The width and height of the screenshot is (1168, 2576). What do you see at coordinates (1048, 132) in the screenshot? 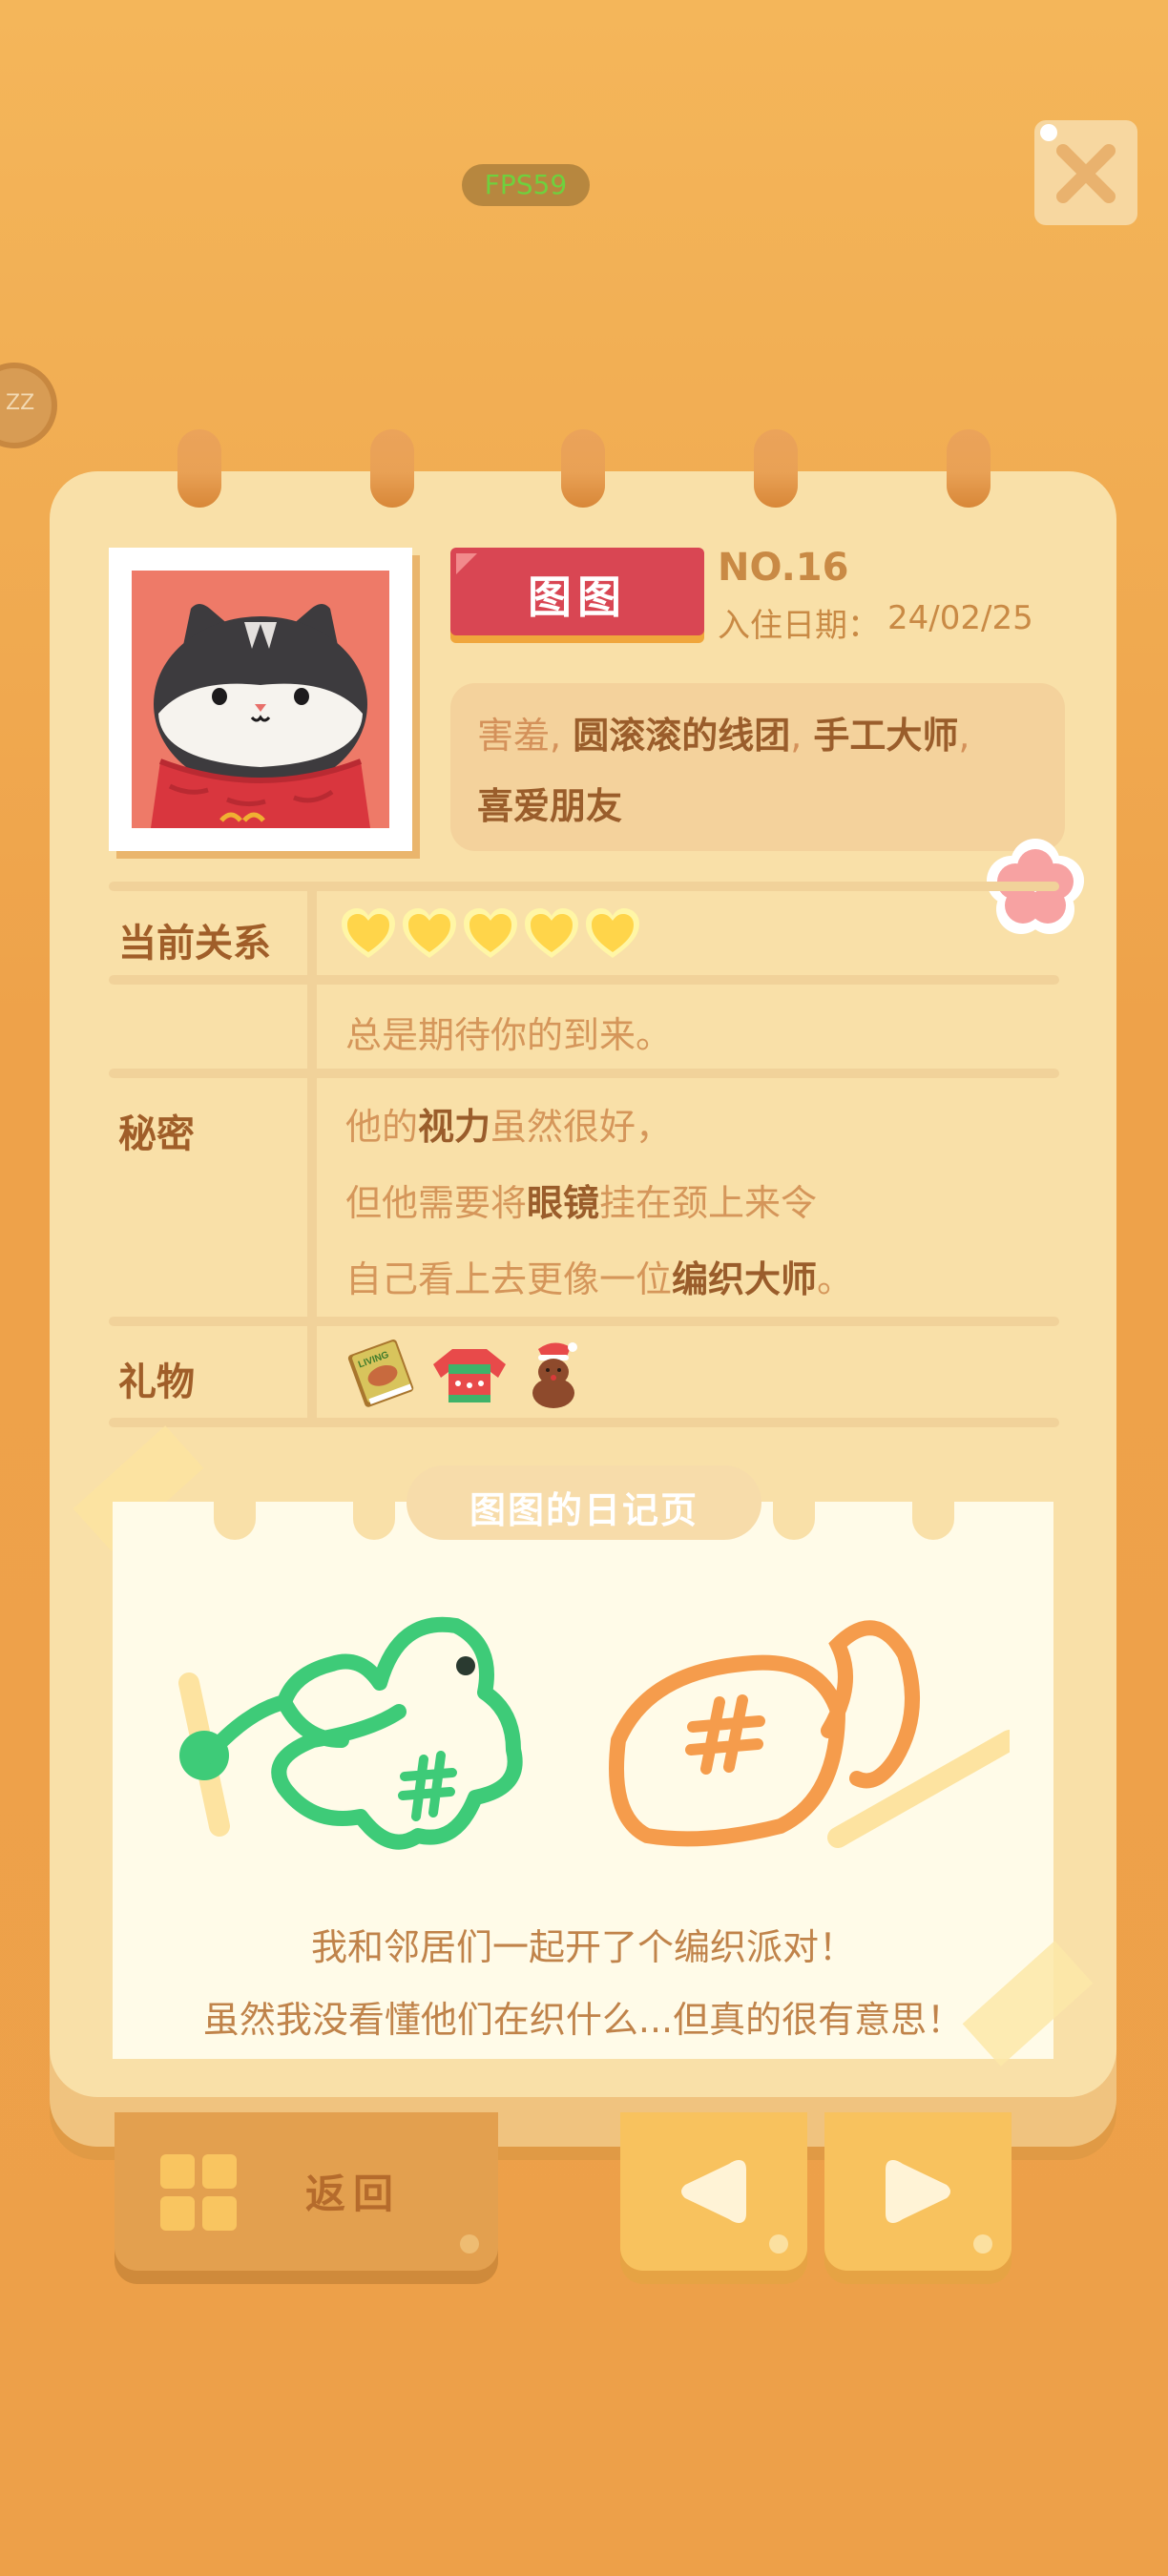
I see `close-button-highlight` at bounding box center [1048, 132].